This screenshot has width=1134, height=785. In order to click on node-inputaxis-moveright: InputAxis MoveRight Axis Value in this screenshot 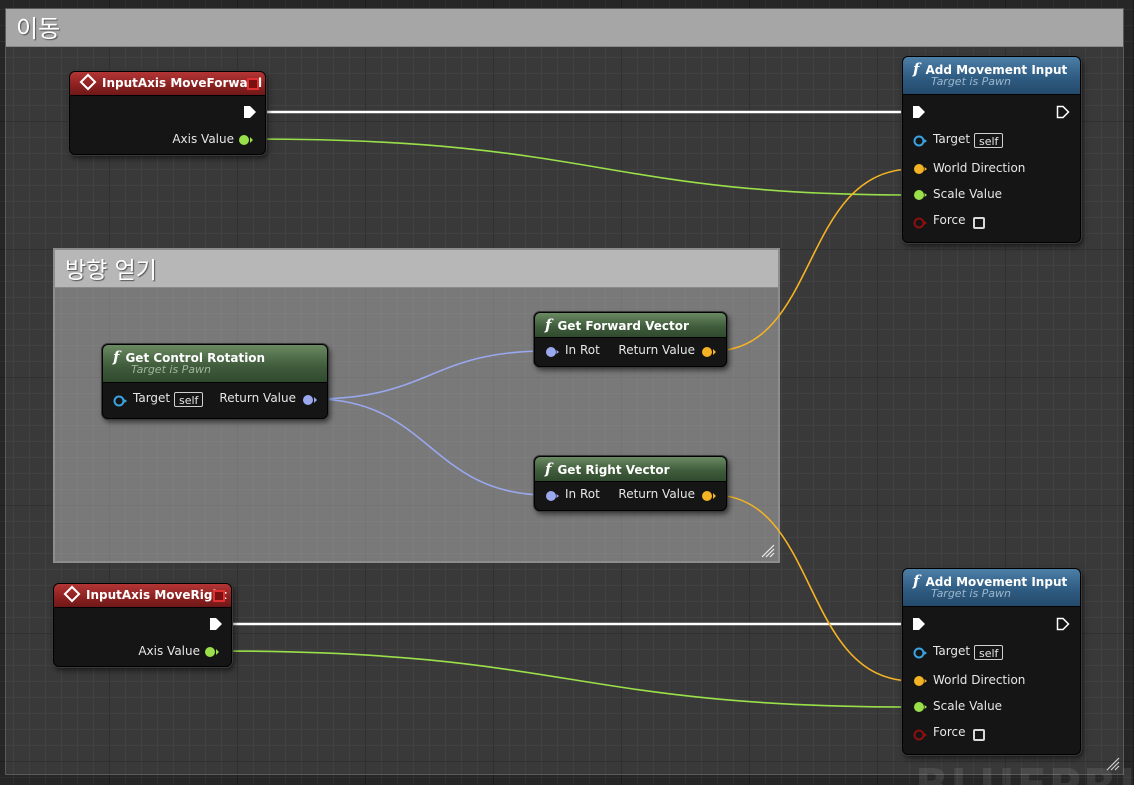, I will do `click(142, 625)`.